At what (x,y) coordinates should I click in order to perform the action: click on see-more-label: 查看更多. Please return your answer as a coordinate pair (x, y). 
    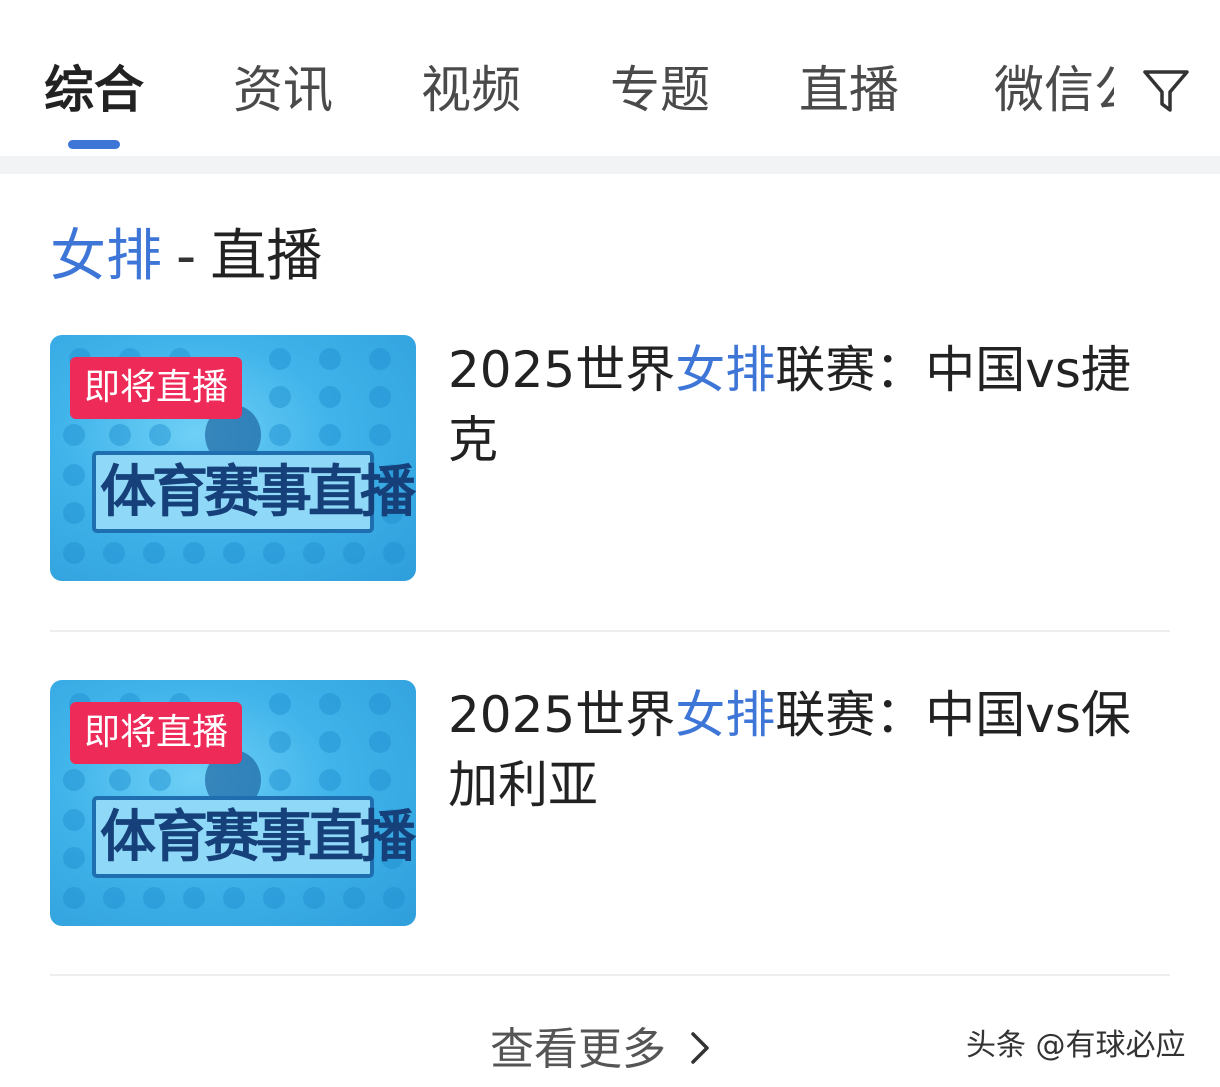
    Looking at the image, I should click on (578, 1049).